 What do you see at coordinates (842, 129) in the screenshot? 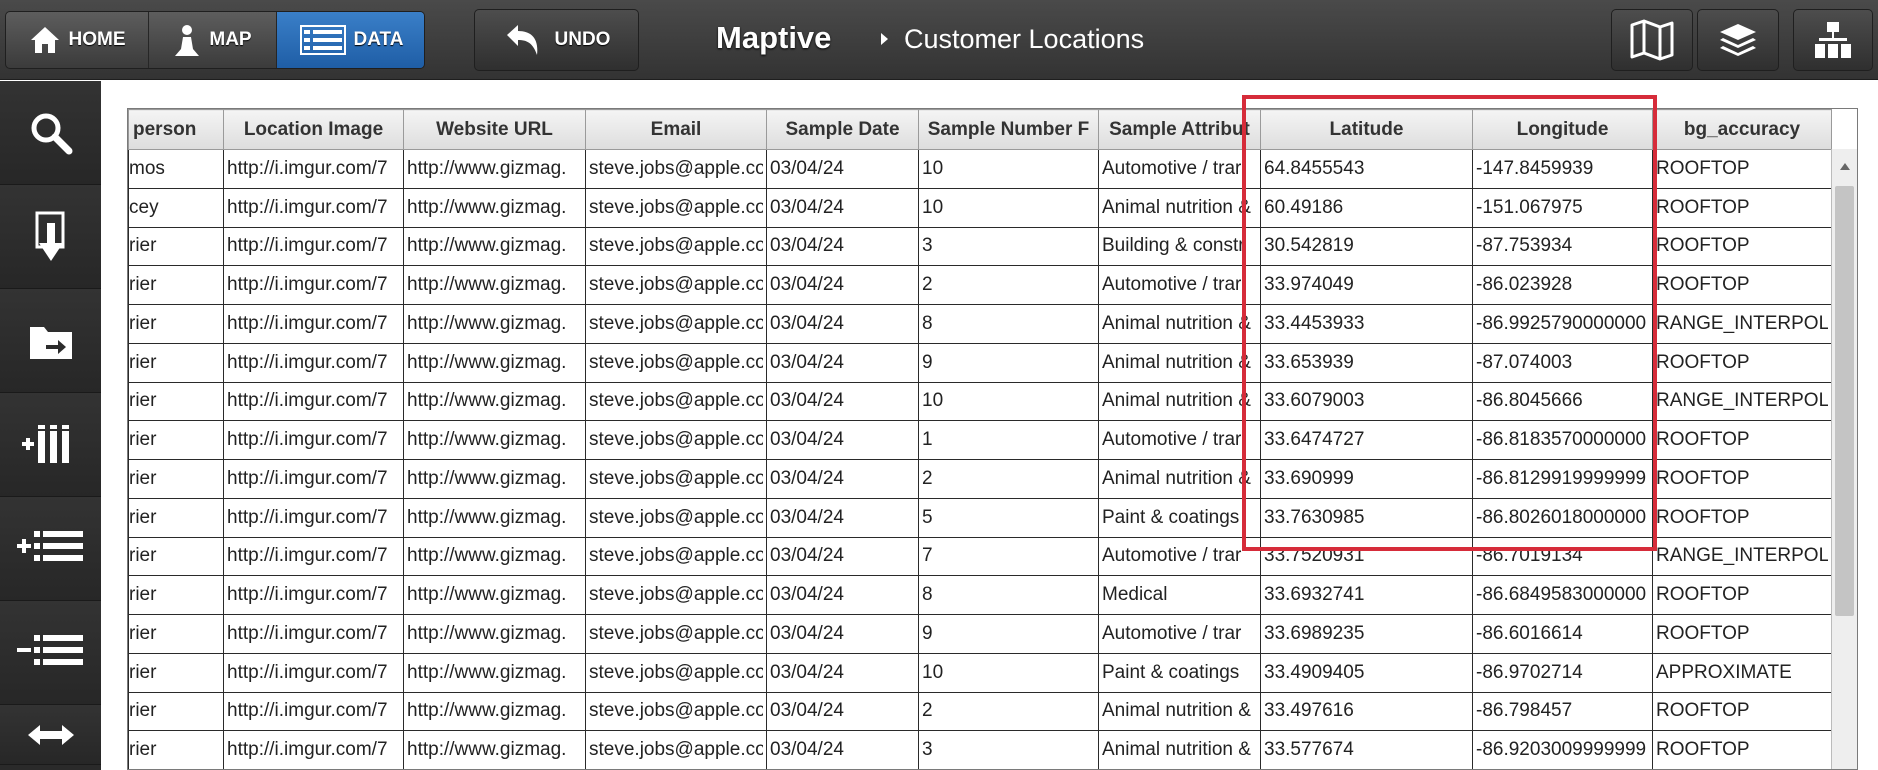
I see `column-header: Sample Date` at bounding box center [842, 129].